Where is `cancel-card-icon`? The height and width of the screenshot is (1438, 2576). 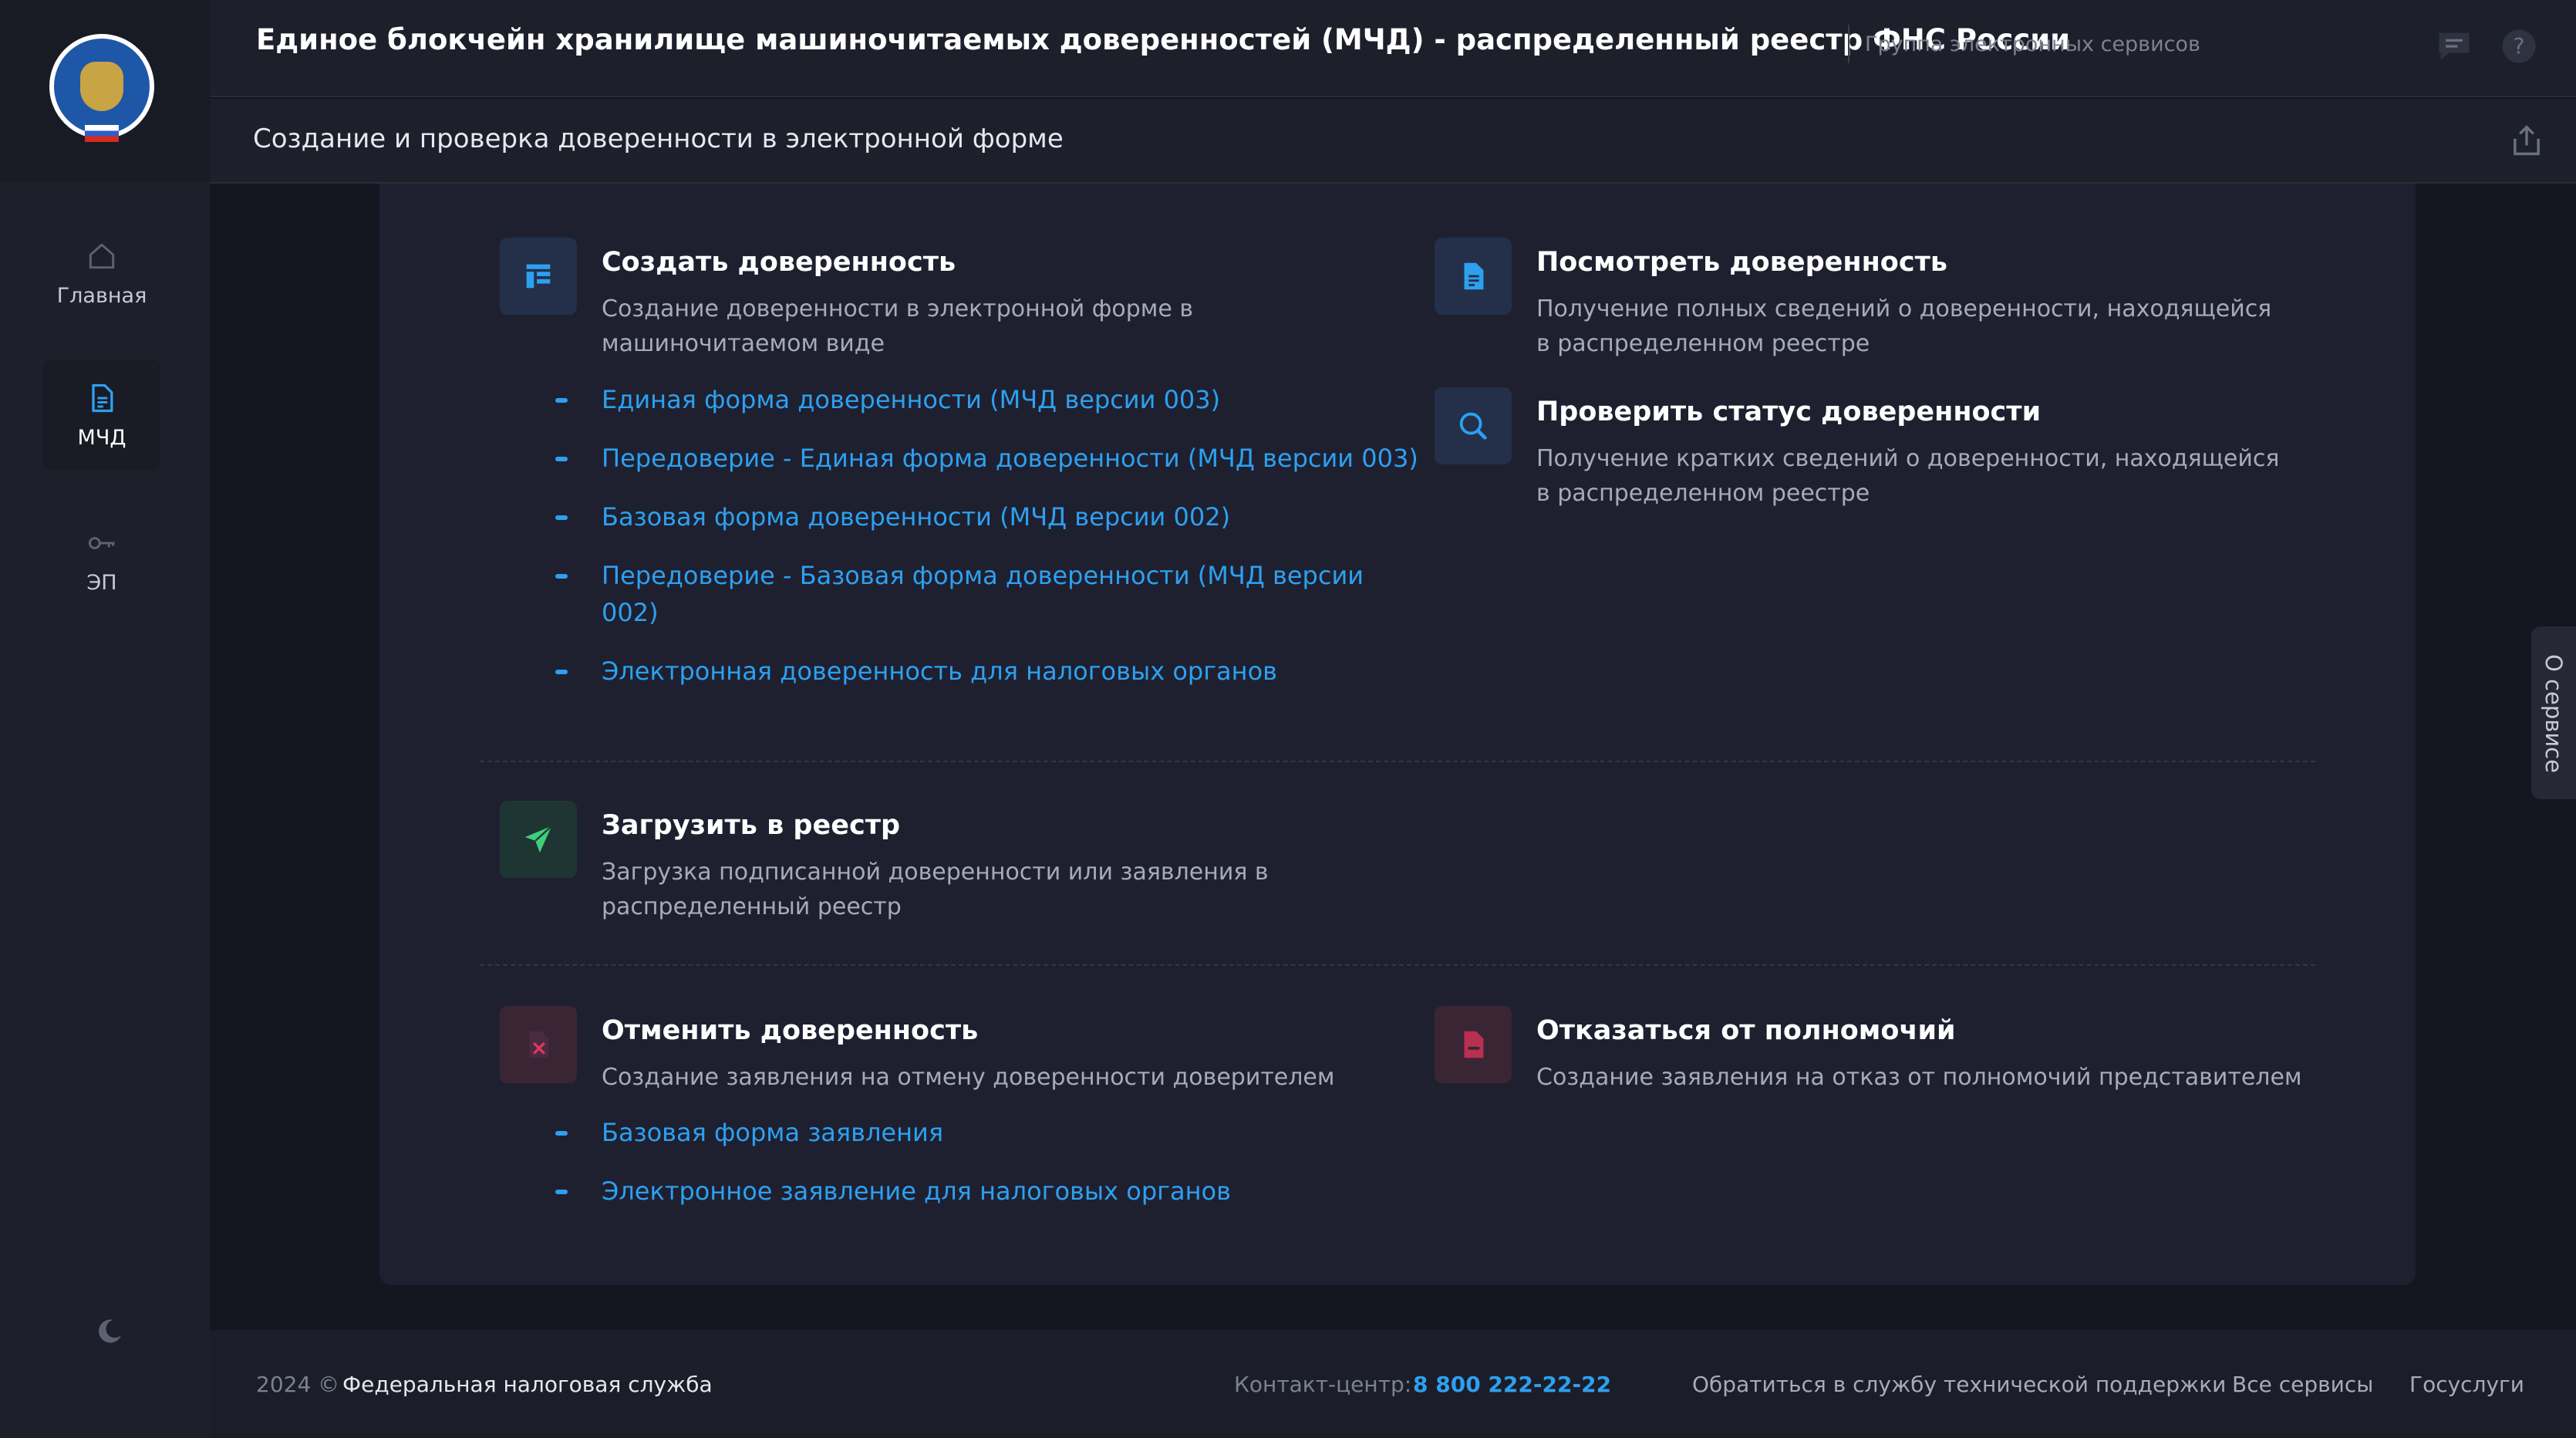
cancel-card-icon is located at coordinates (538, 1045).